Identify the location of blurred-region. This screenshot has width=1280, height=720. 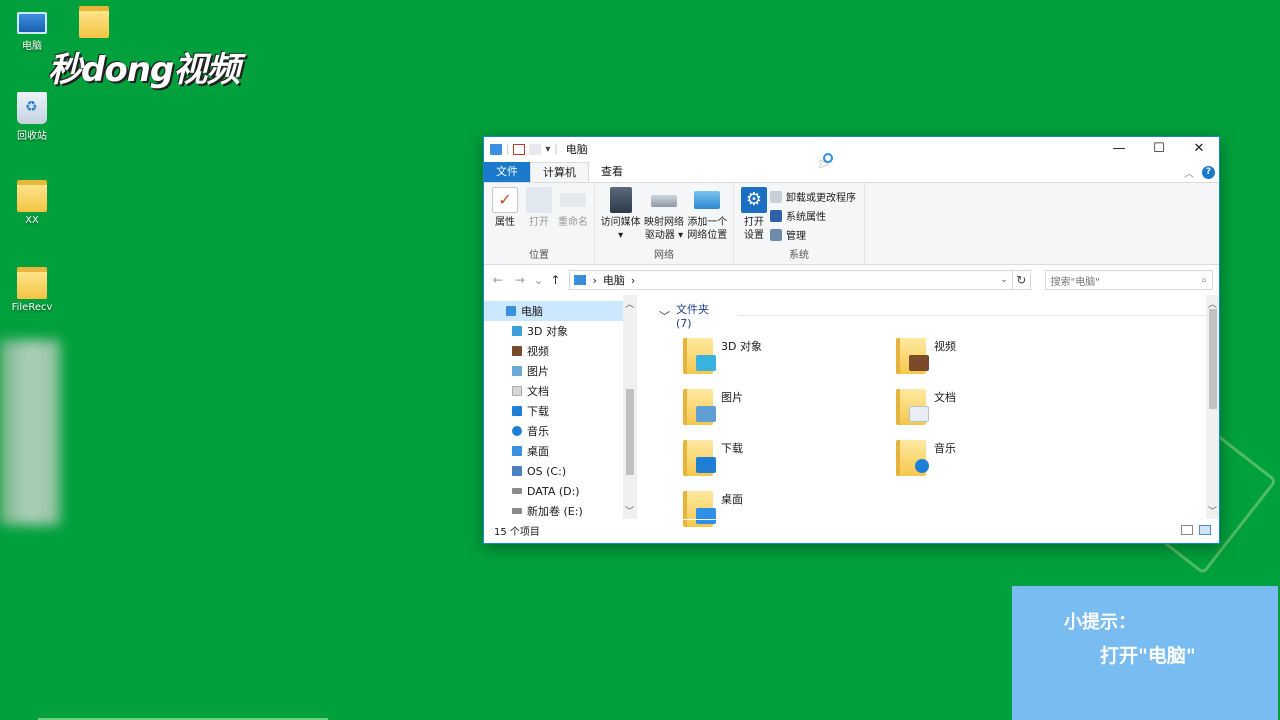
(30, 432).